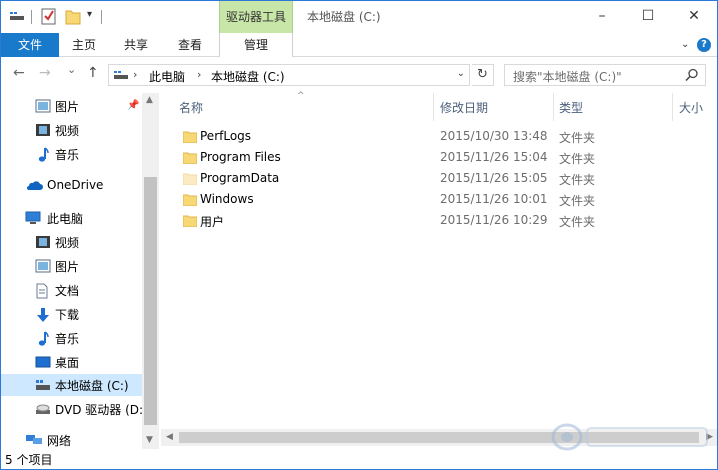  I want to click on nav-item-label: 网络, so click(59, 441).